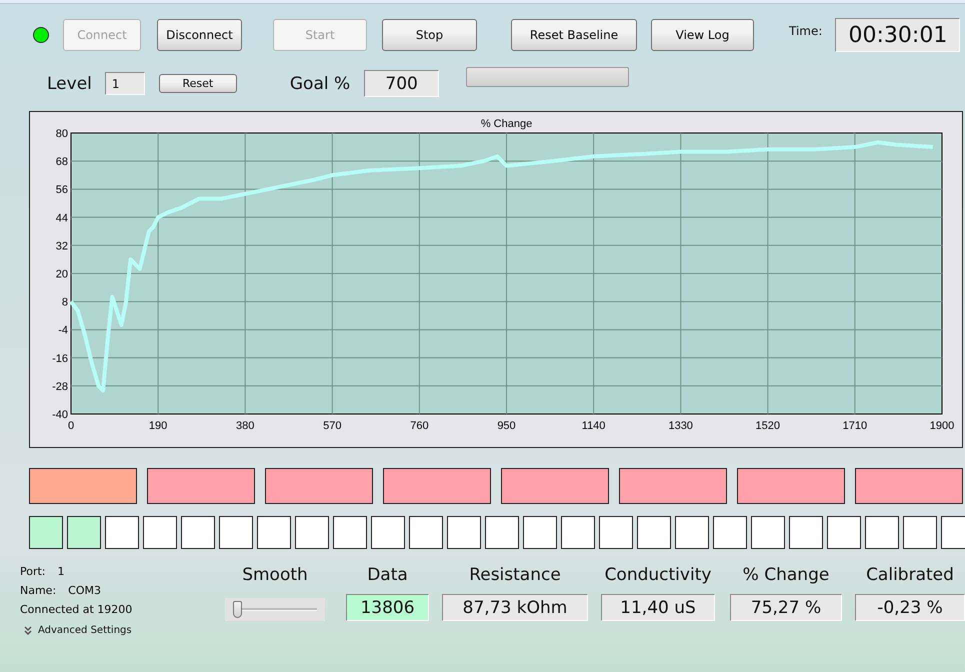 The height and width of the screenshot is (672, 965). What do you see at coordinates (506, 124) in the screenshot?
I see `chart-title: % Change` at bounding box center [506, 124].